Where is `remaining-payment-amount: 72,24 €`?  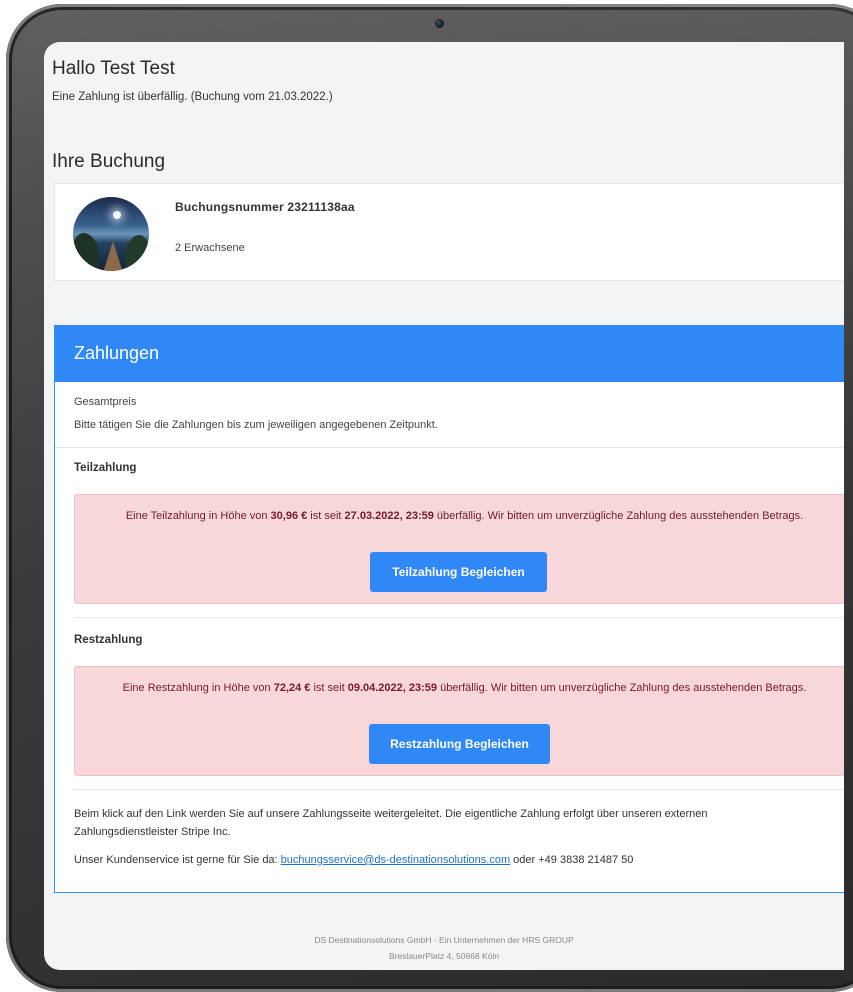 remaining-payment-amount: 72,24 € is located at coordinates (292, 688).